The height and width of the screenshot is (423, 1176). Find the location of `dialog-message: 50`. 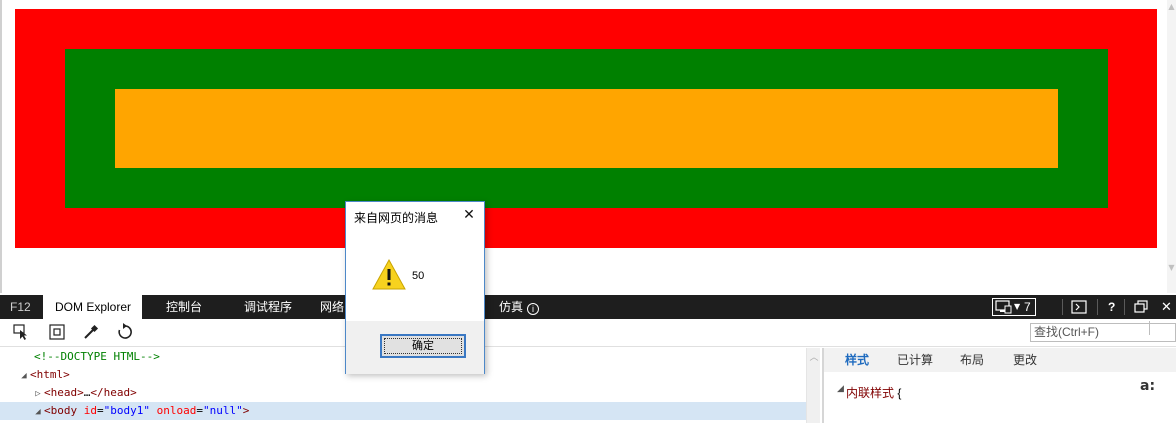

dialog-message: 50 is located at coordinates (418, 276).